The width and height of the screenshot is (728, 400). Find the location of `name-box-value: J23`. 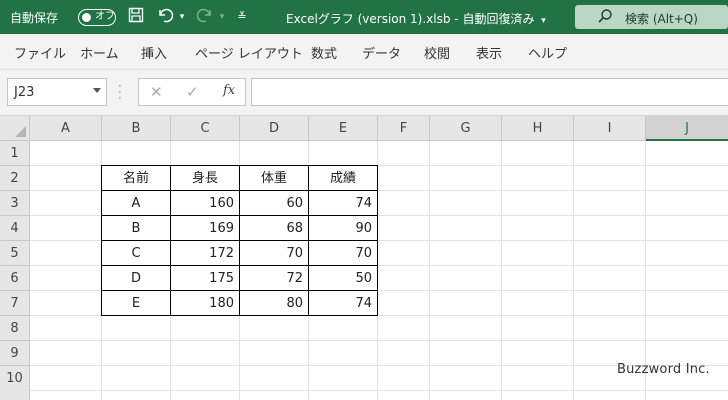

name-box-value: J23 is located at coordinates (24, 92).